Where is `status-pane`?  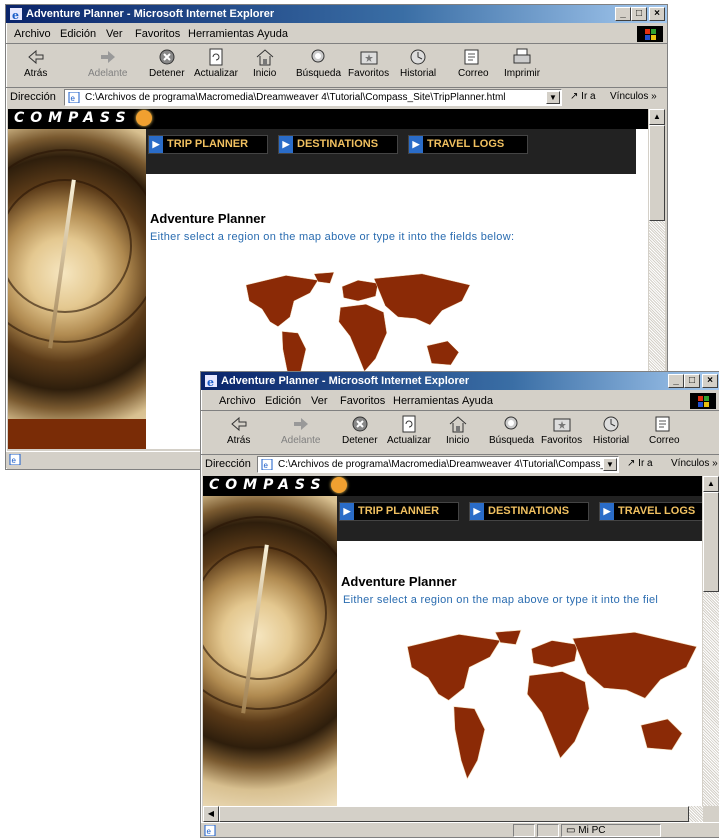 status-pane is located at coordinates (548, 830).